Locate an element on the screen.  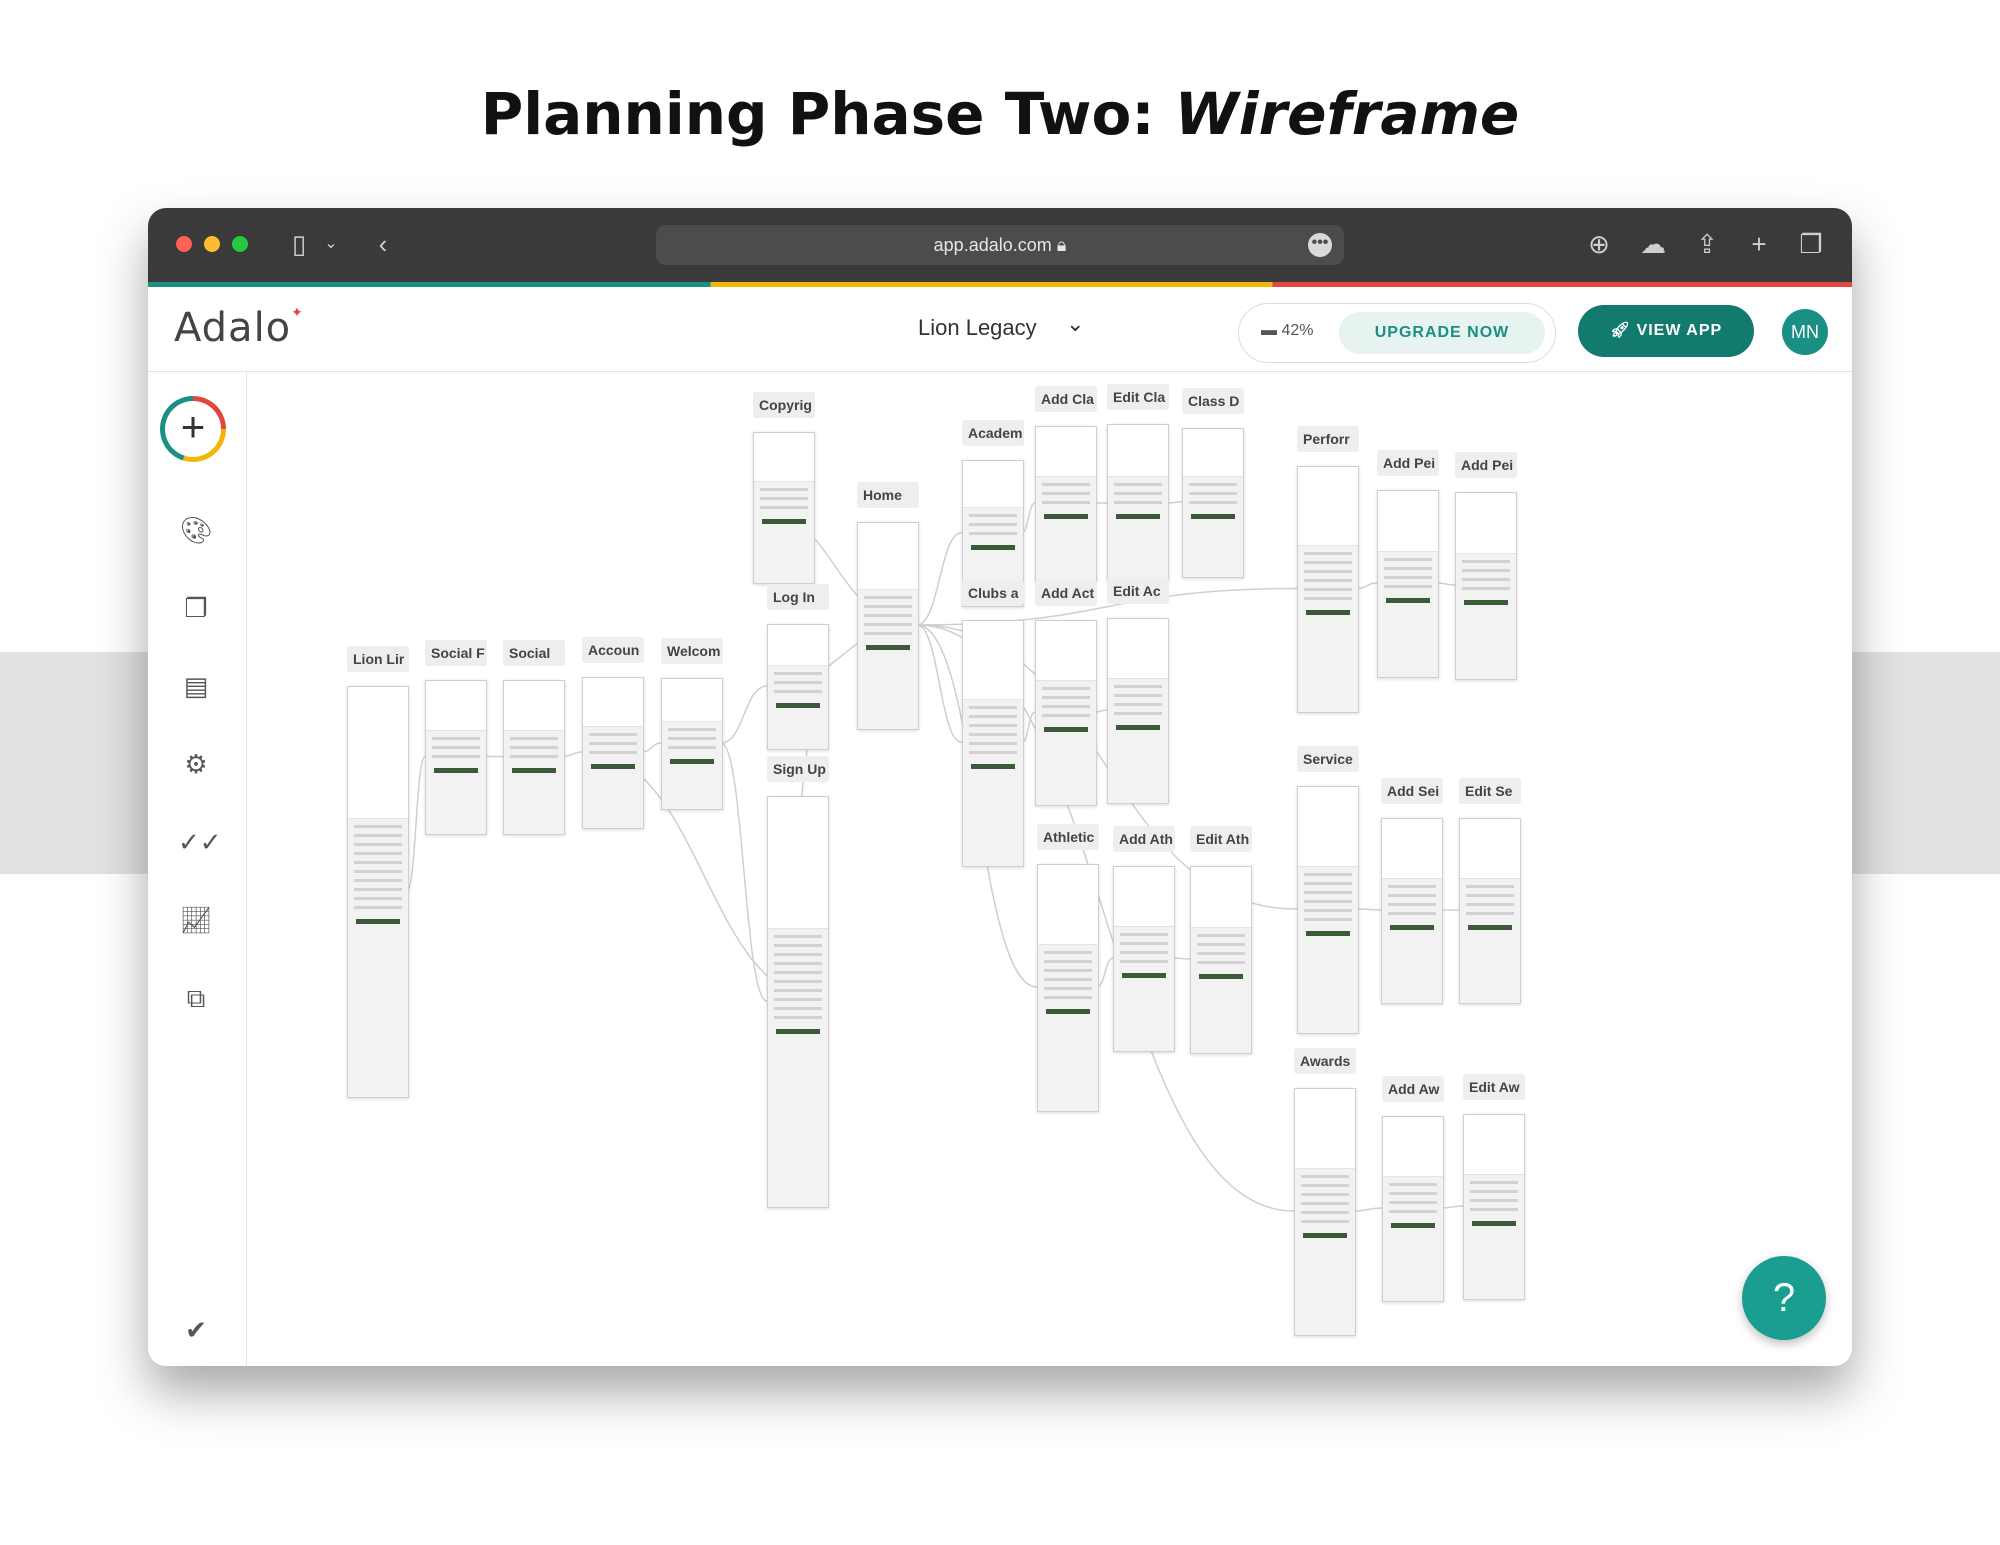
screen-label: Athletic is located at coordinates (1068, 837).